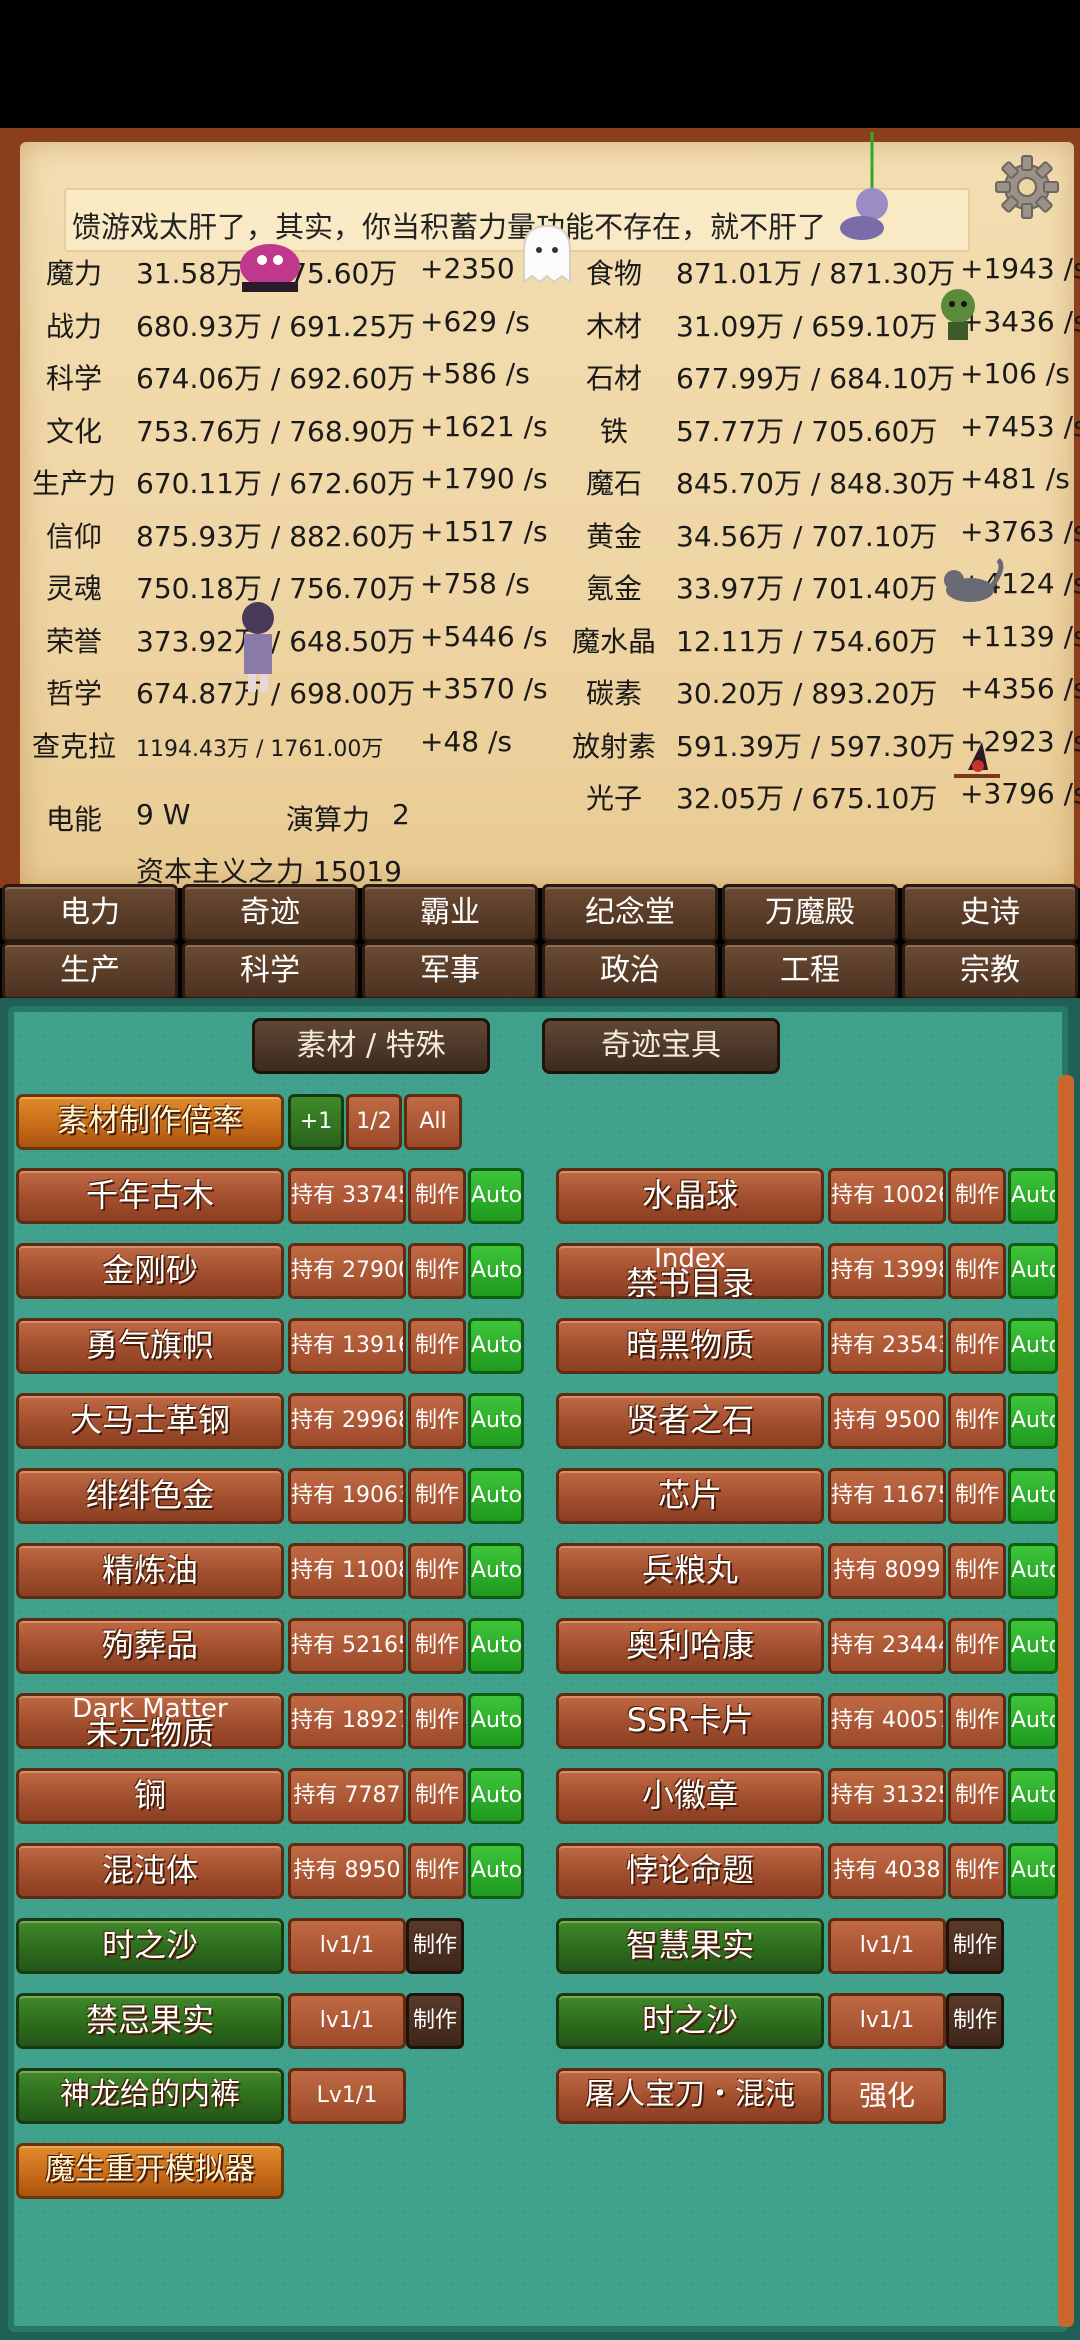 The image size is (1080, 2340). I want to click on special-item-sand-of-time-2: 时之沙, so click(690, 2021).